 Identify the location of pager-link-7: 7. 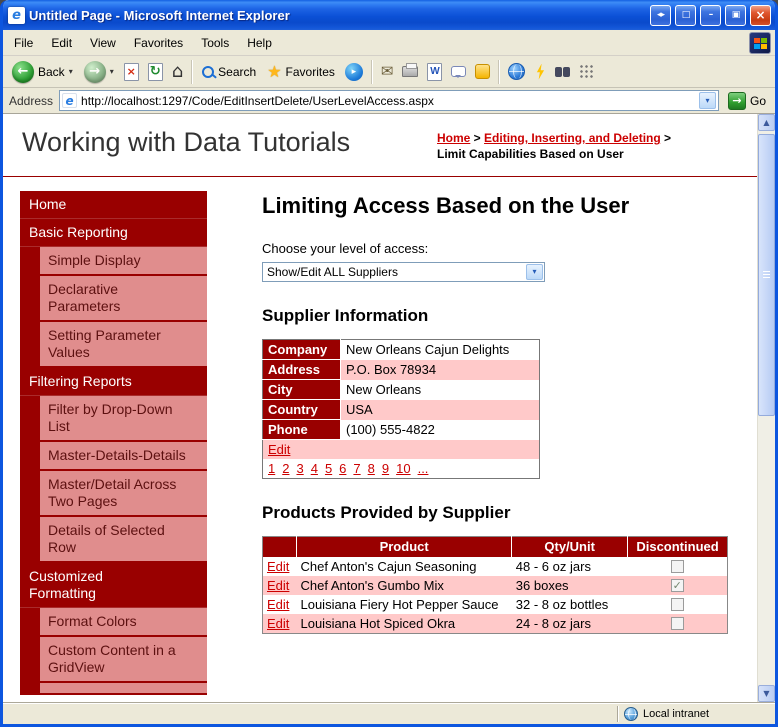
(356, 468).